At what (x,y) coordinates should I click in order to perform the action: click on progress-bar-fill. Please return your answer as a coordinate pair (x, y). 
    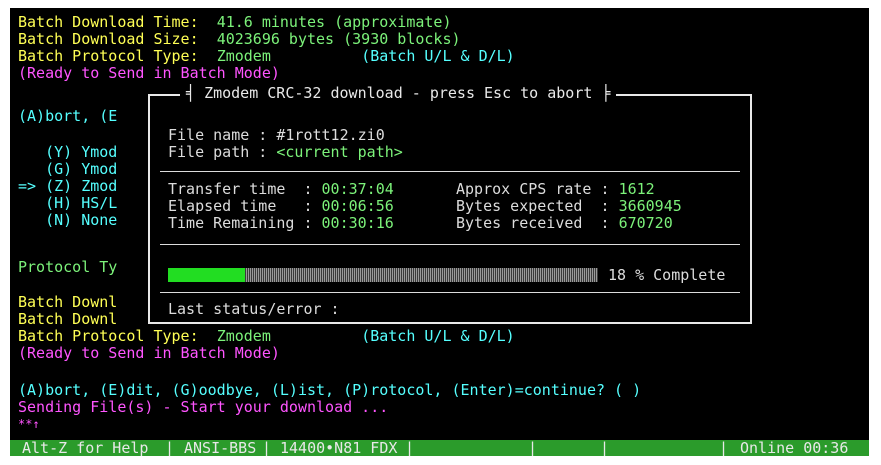
    Looking at the image, I should click on (207, 275).